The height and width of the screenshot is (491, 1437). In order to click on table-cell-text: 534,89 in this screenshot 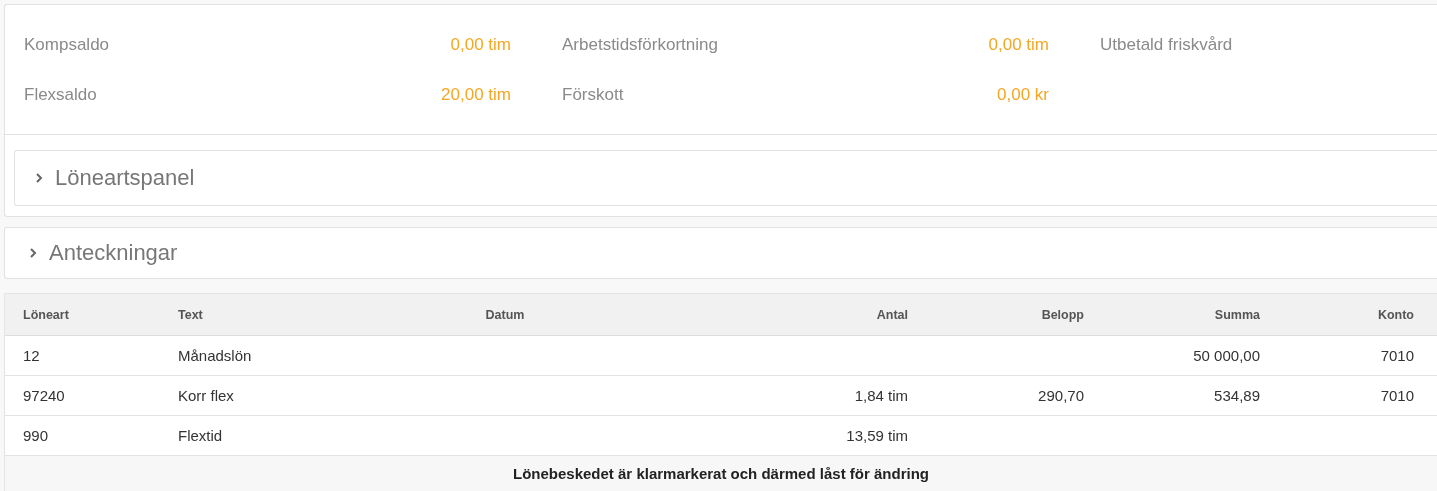, I will do `click(1236, 395)`.